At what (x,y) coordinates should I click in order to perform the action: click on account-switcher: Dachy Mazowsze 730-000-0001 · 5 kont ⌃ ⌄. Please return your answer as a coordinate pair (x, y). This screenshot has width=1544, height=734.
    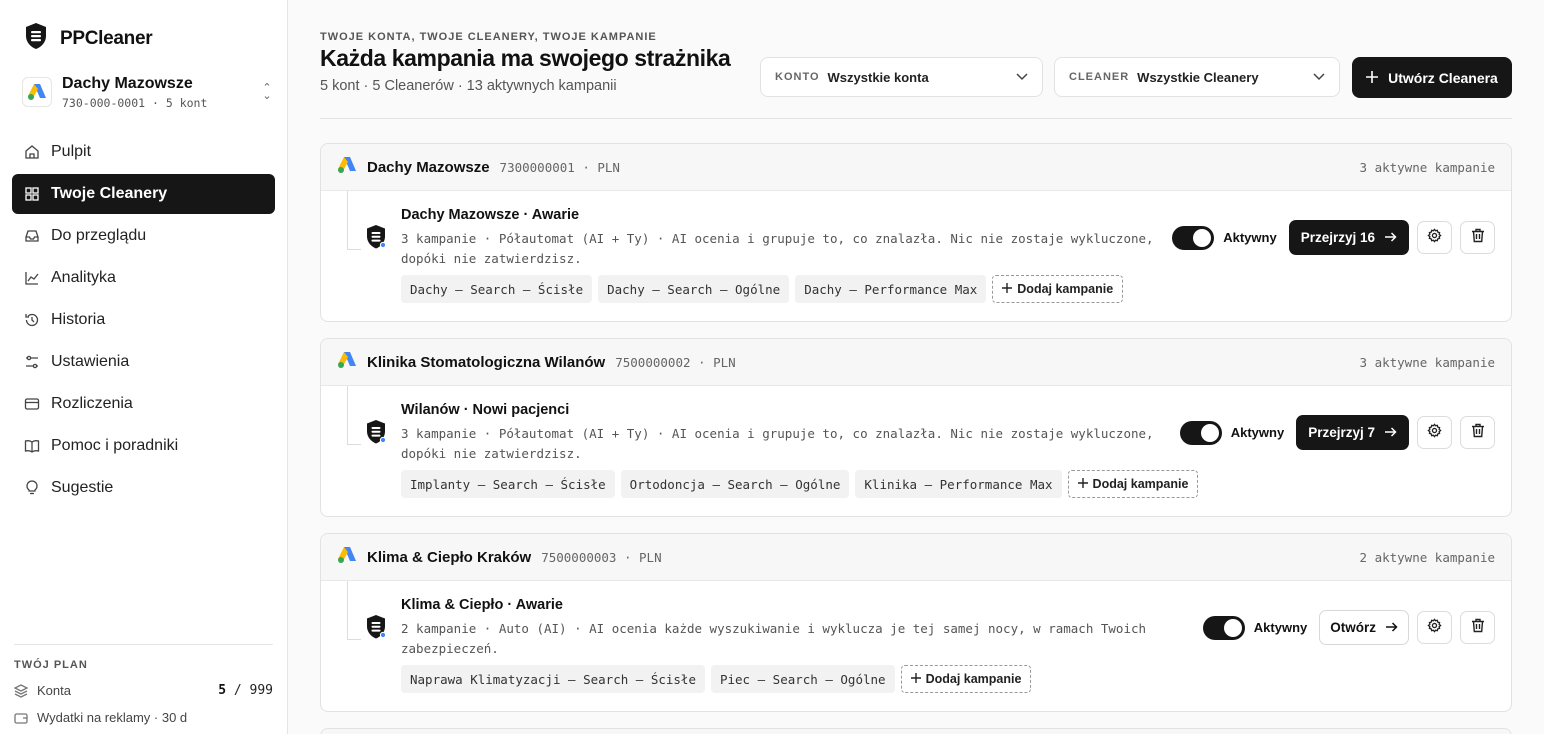
    Looking at the image, I should click on (148, 92).